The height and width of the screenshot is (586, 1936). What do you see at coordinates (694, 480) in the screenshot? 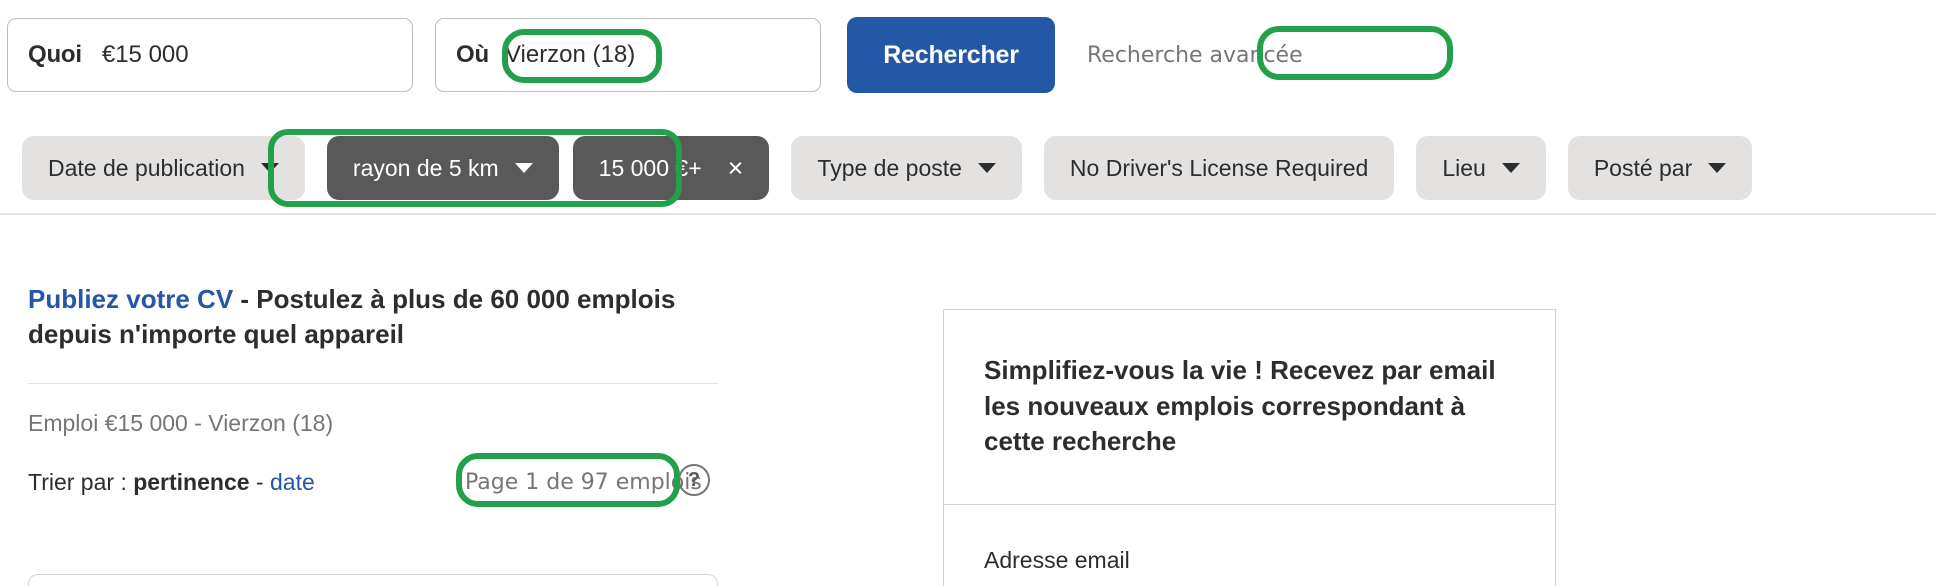
I see `help-icon: ?` at bounding box center [694, 480].